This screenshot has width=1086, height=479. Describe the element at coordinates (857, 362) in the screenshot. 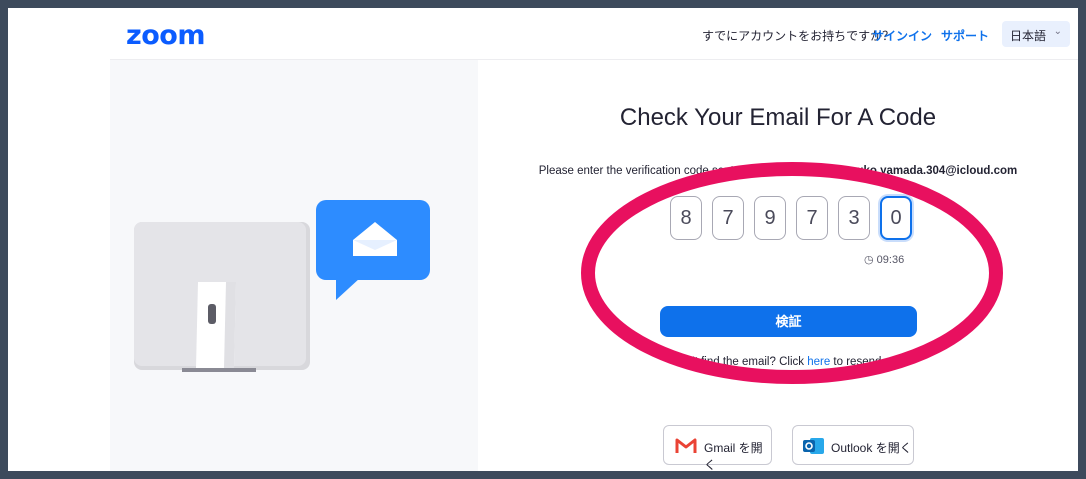

I see `resend-suffix: to resend.` at that location.